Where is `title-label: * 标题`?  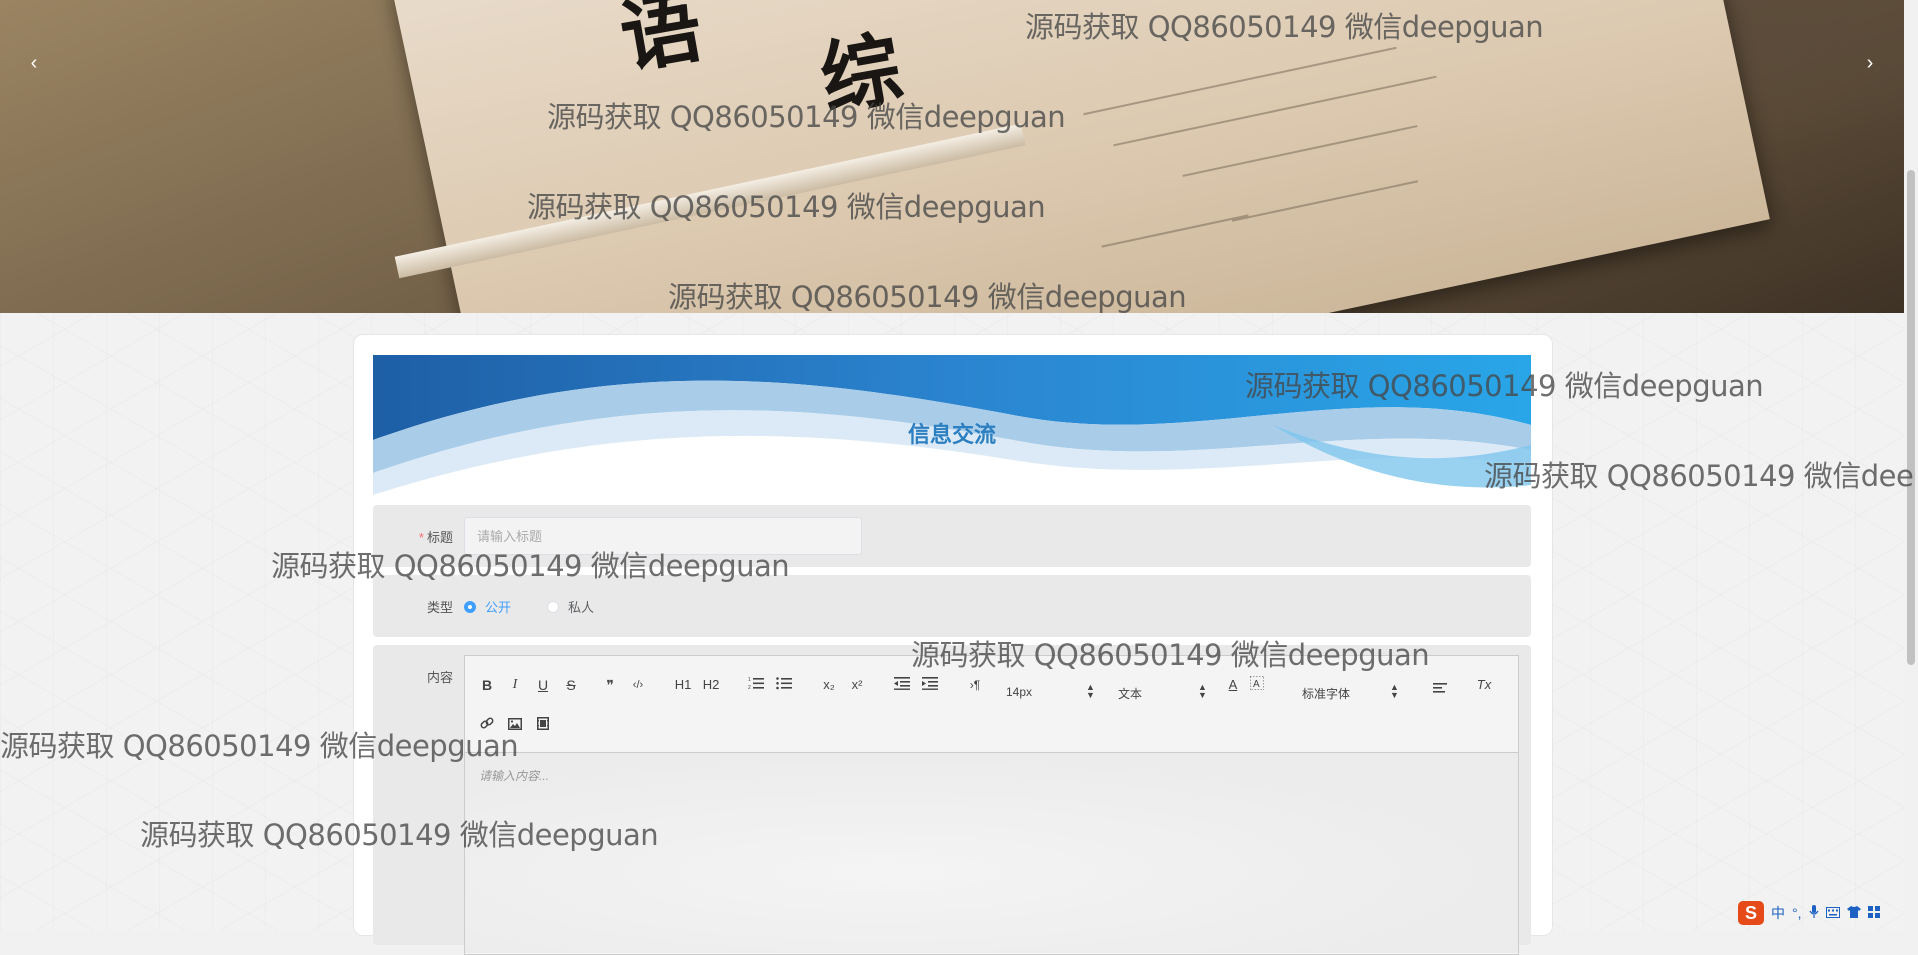
title-label: * 标题 is located at coordinates (413, 536).